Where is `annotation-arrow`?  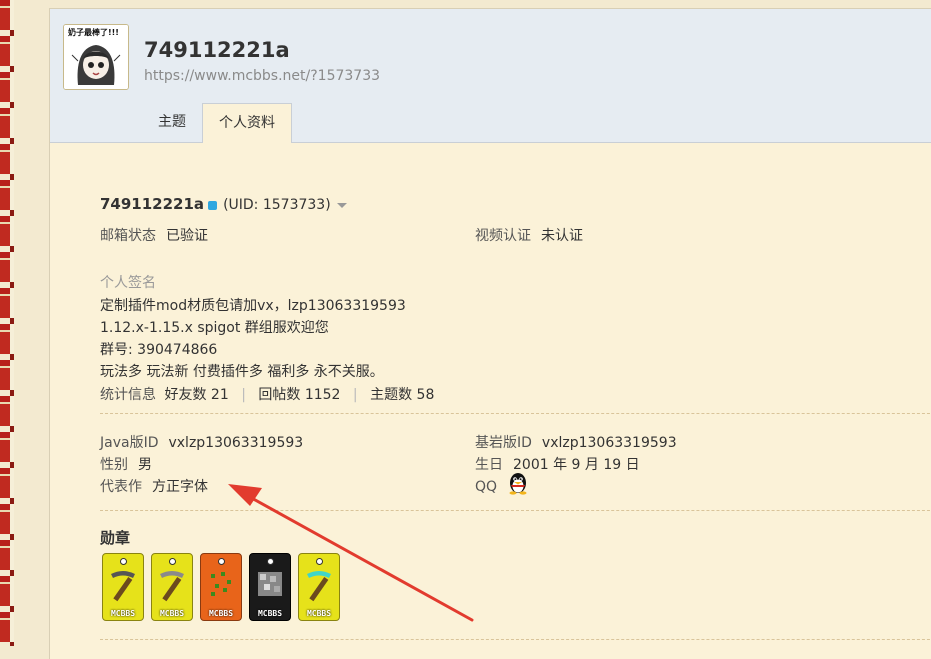 annotation-arrow is located at coordinates (351, 553).